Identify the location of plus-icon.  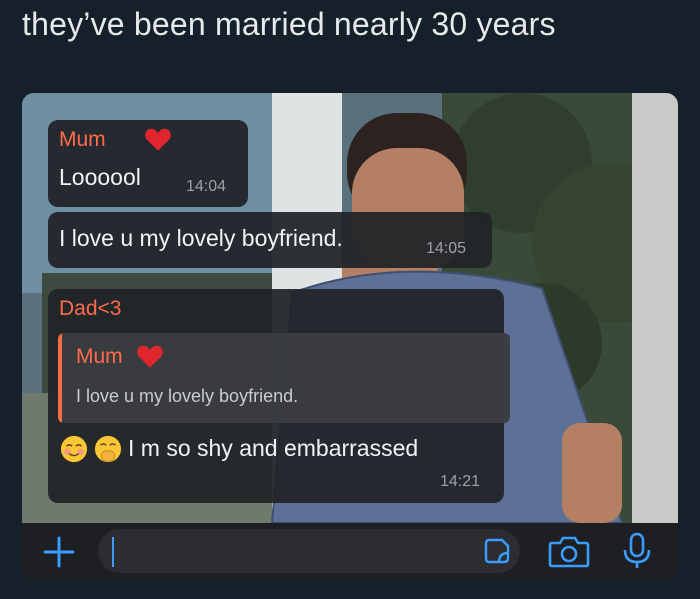
(59, 552).